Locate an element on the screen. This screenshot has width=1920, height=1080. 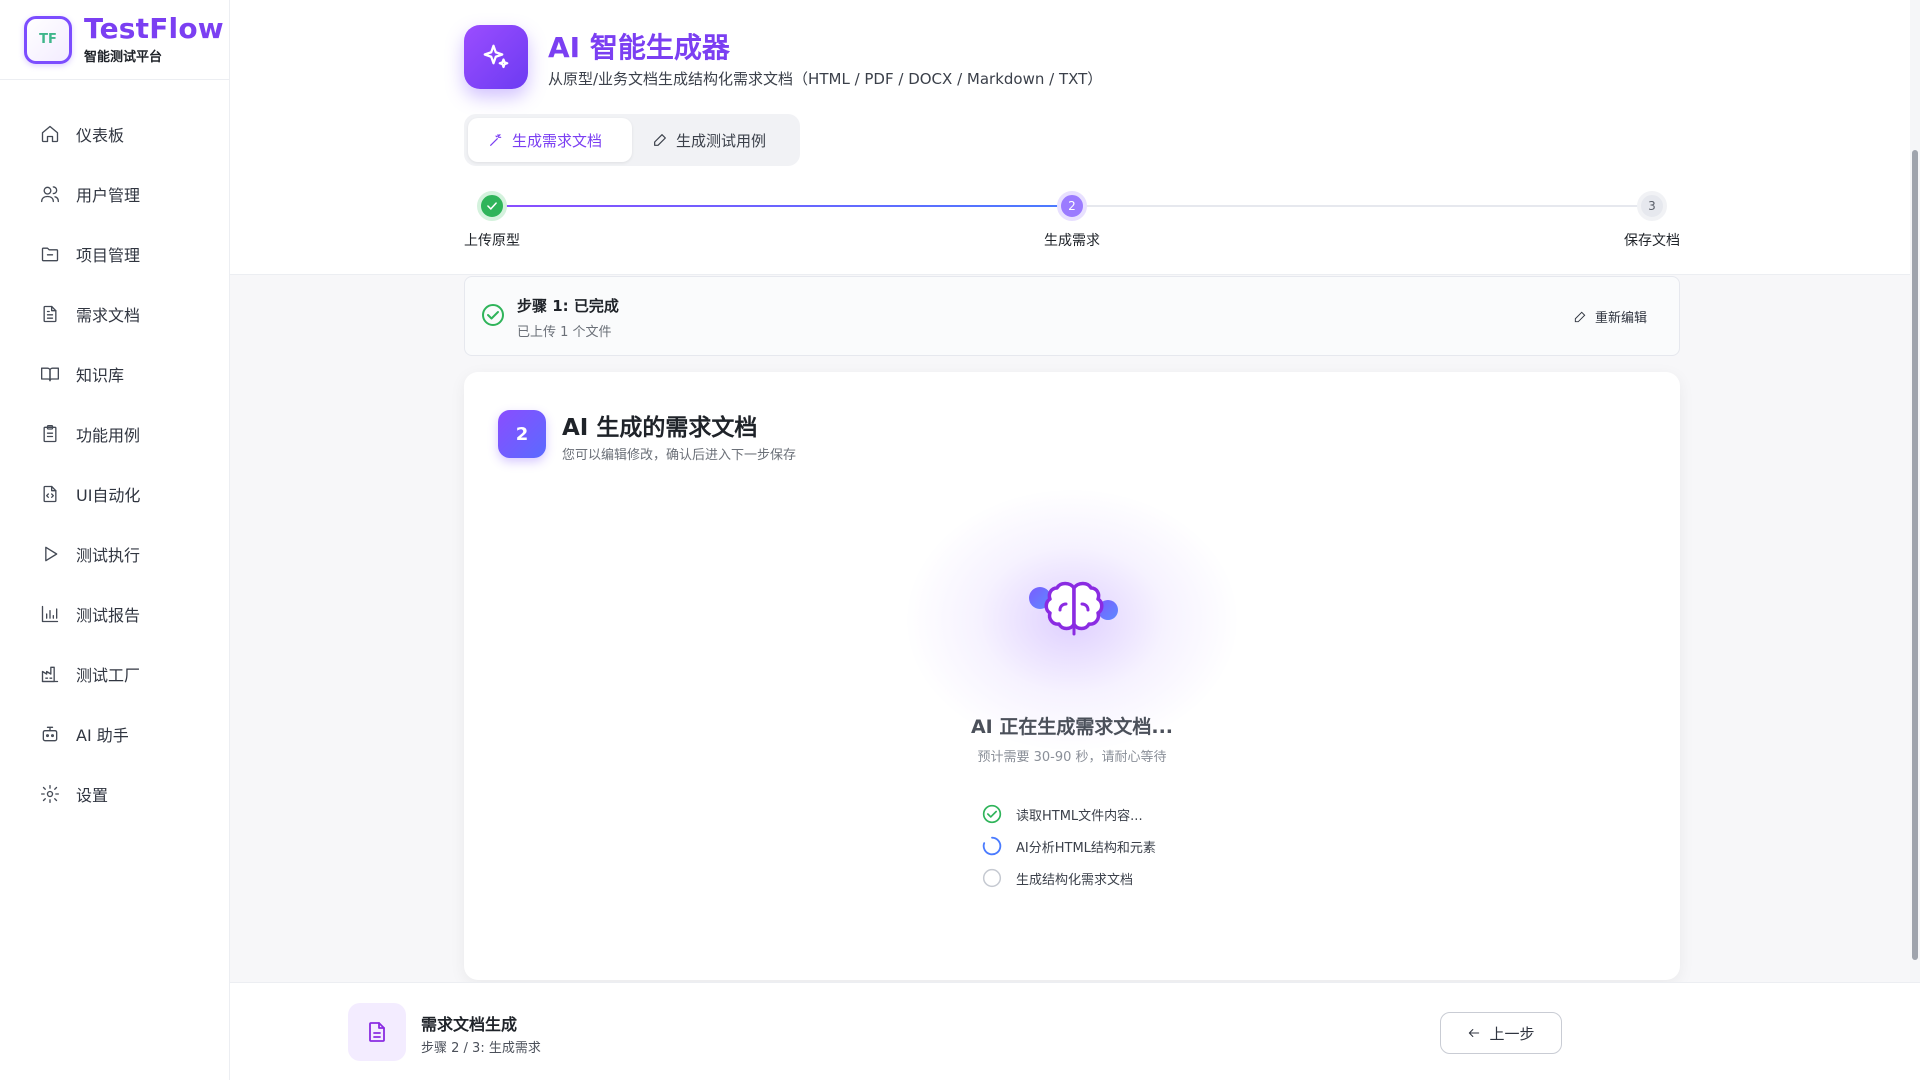
sidebar-item-label: 测试执行 is located at coordinates (108, 555).